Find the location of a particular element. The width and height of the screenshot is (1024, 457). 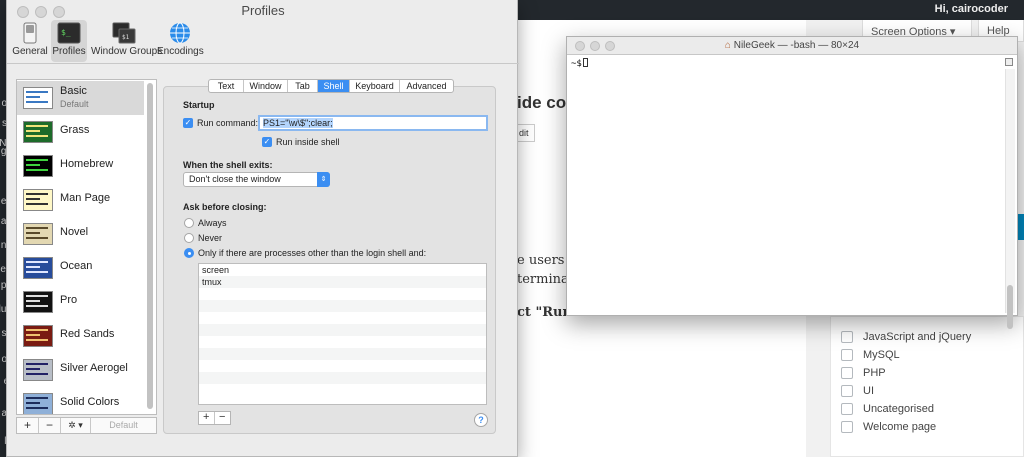

profile-item-homebrew: Homebrew is located at coordinates (80, 166).